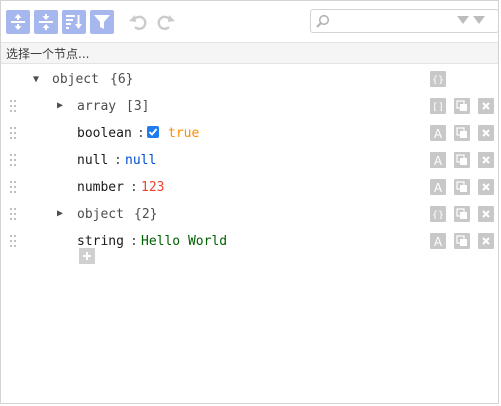 Image resolution: width=501 pixels, height=406 pixels. I want to click on array-type-icon: [], so click(438, 106).